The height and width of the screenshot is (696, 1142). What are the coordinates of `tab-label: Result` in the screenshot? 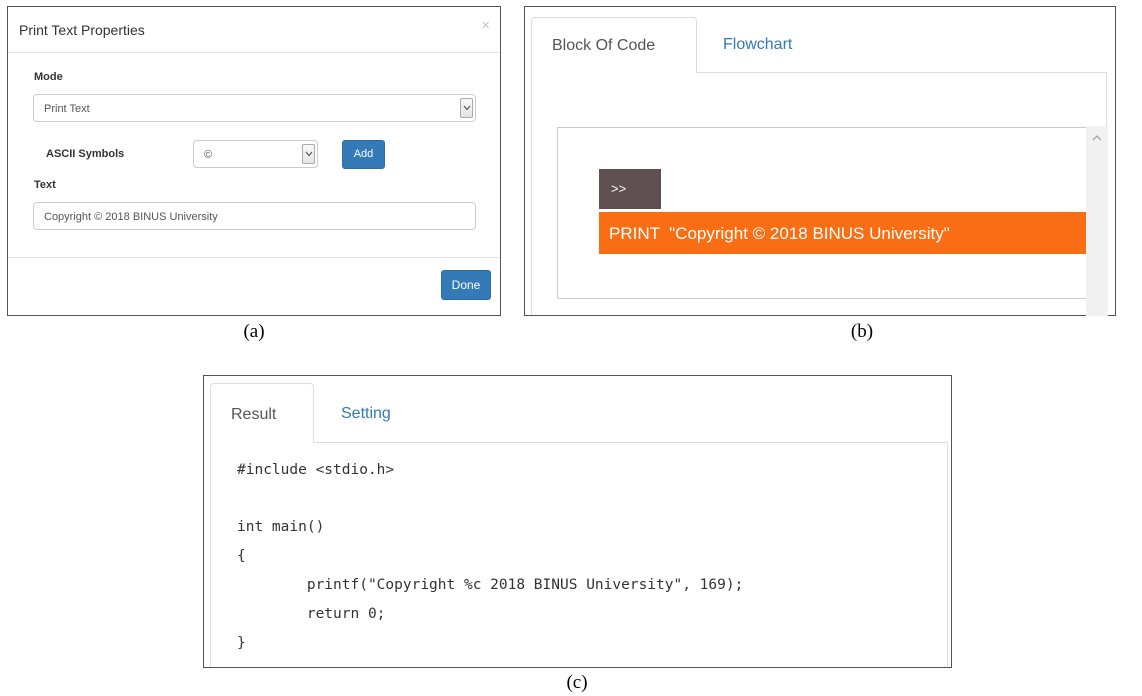 It's located at (254, 414).